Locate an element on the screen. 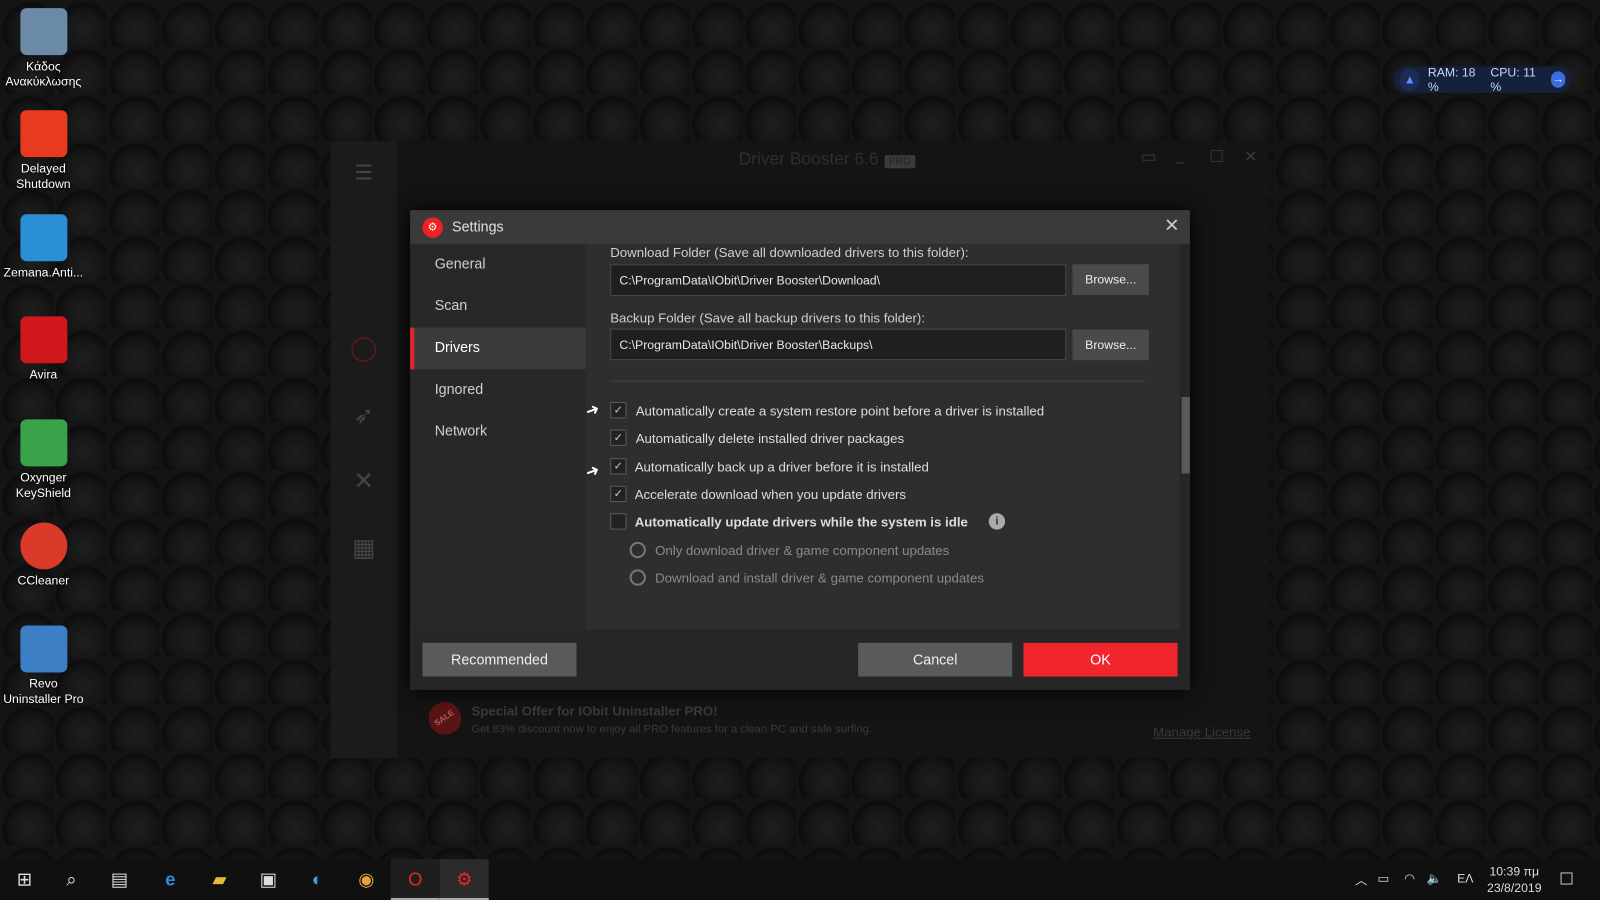 The image size is (1600, 900). icon-label: CCleaner is located at coordinates (43, 580).